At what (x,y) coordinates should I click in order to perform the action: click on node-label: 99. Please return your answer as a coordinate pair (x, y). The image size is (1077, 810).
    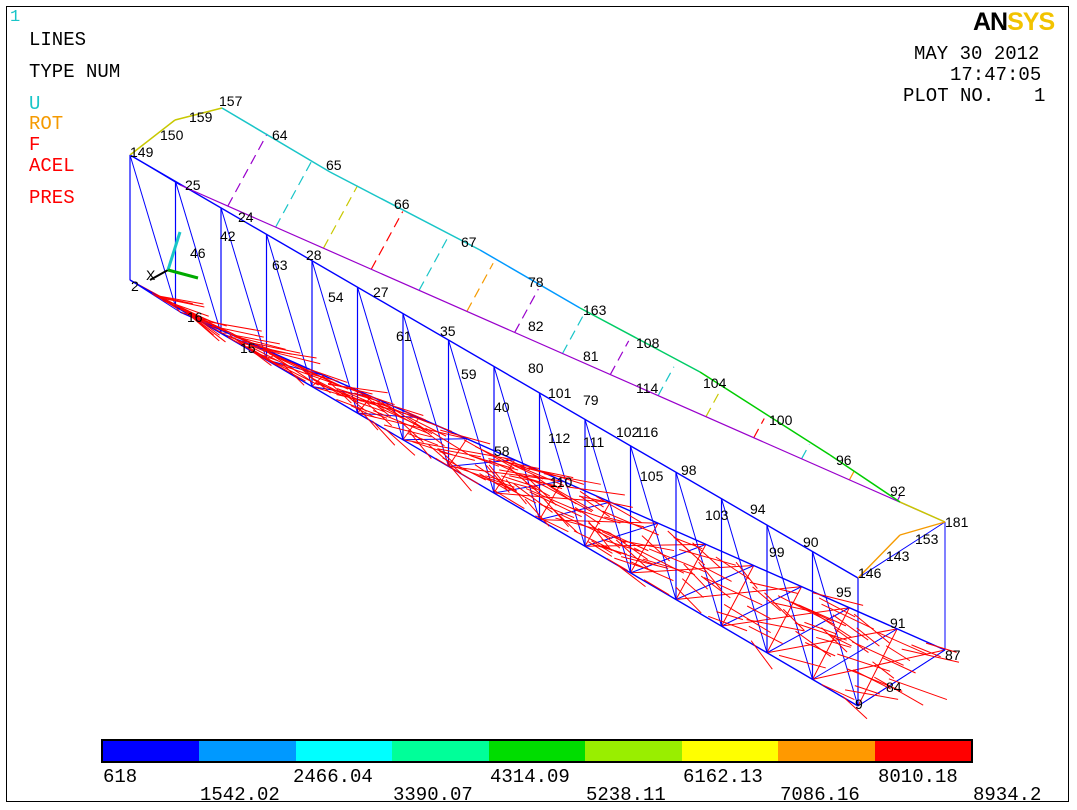
    Looking at the image, I should click on (777, 552).